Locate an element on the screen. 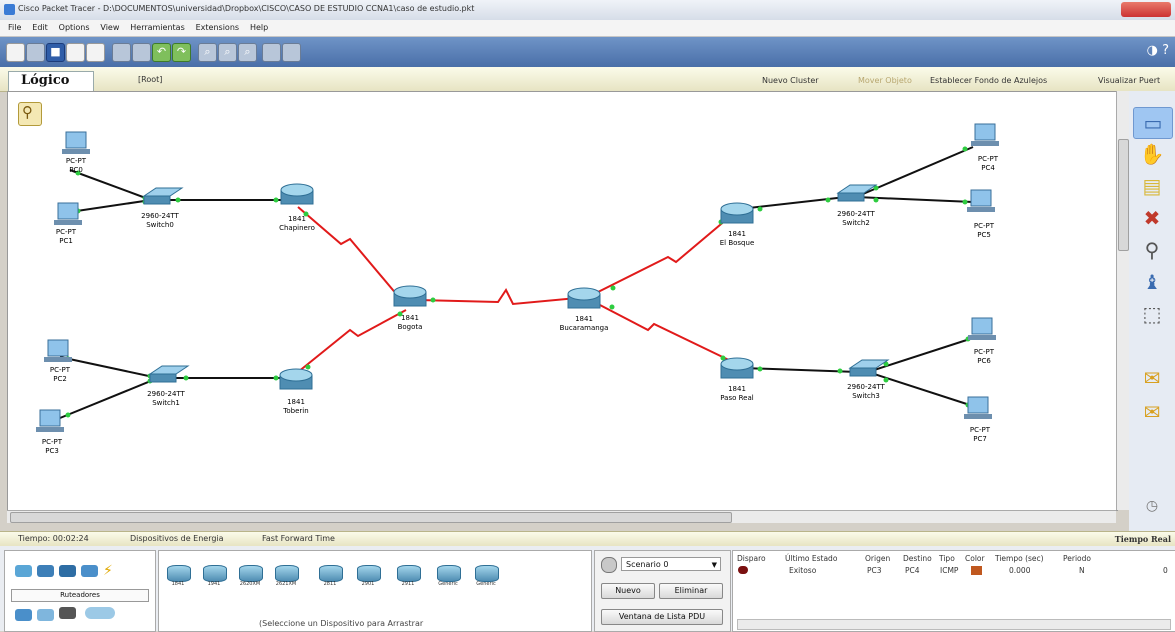 This screenshot has width=1175, height=632. custom-device-icon is located at coordinates (291, 52).